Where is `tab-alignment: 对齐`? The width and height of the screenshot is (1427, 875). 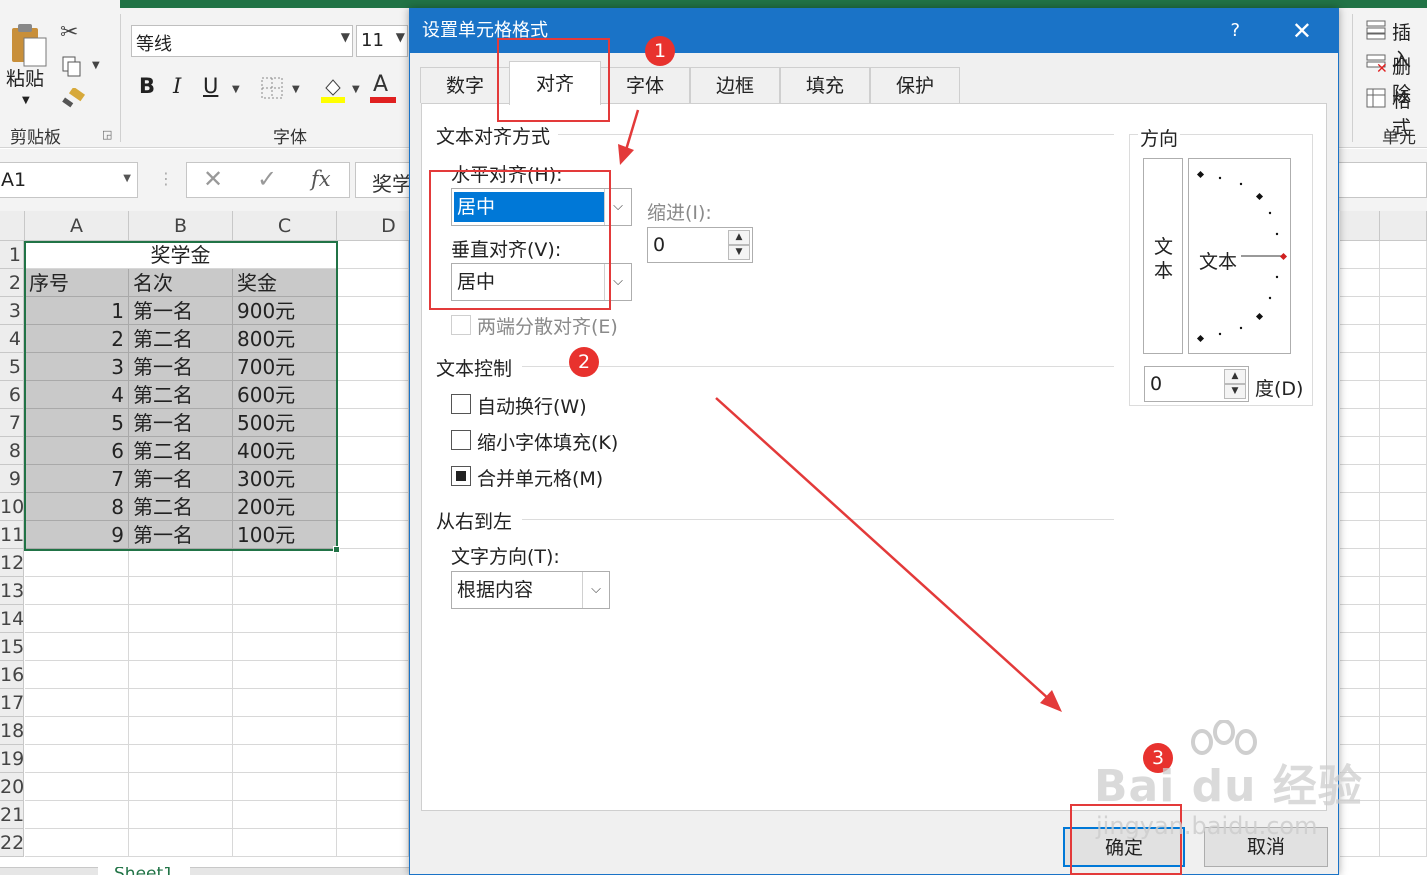
tab-alignment: 对齐 is located at coordinates (555, 83).